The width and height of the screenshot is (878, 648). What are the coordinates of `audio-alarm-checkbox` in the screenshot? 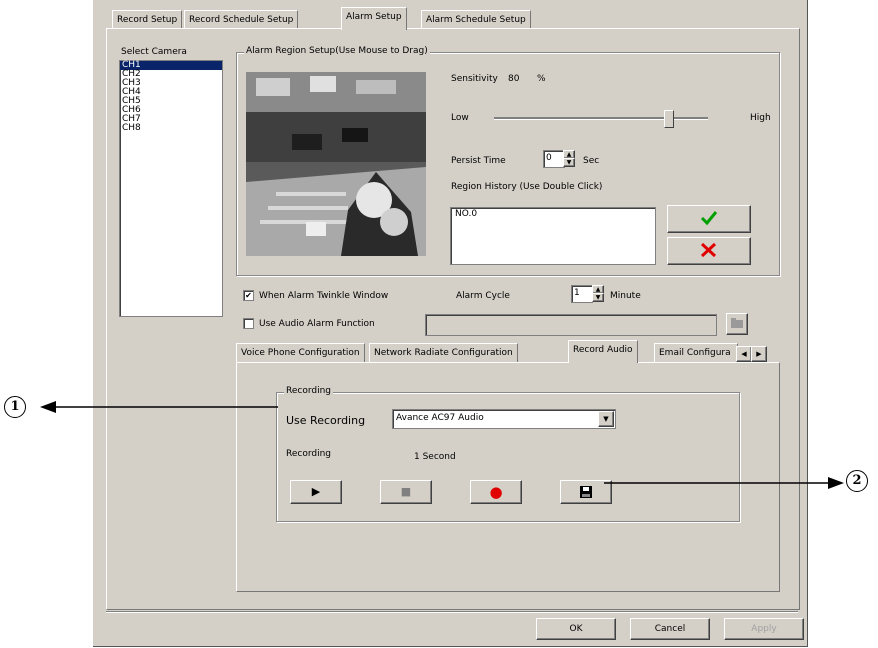 It's located at (248, 323).